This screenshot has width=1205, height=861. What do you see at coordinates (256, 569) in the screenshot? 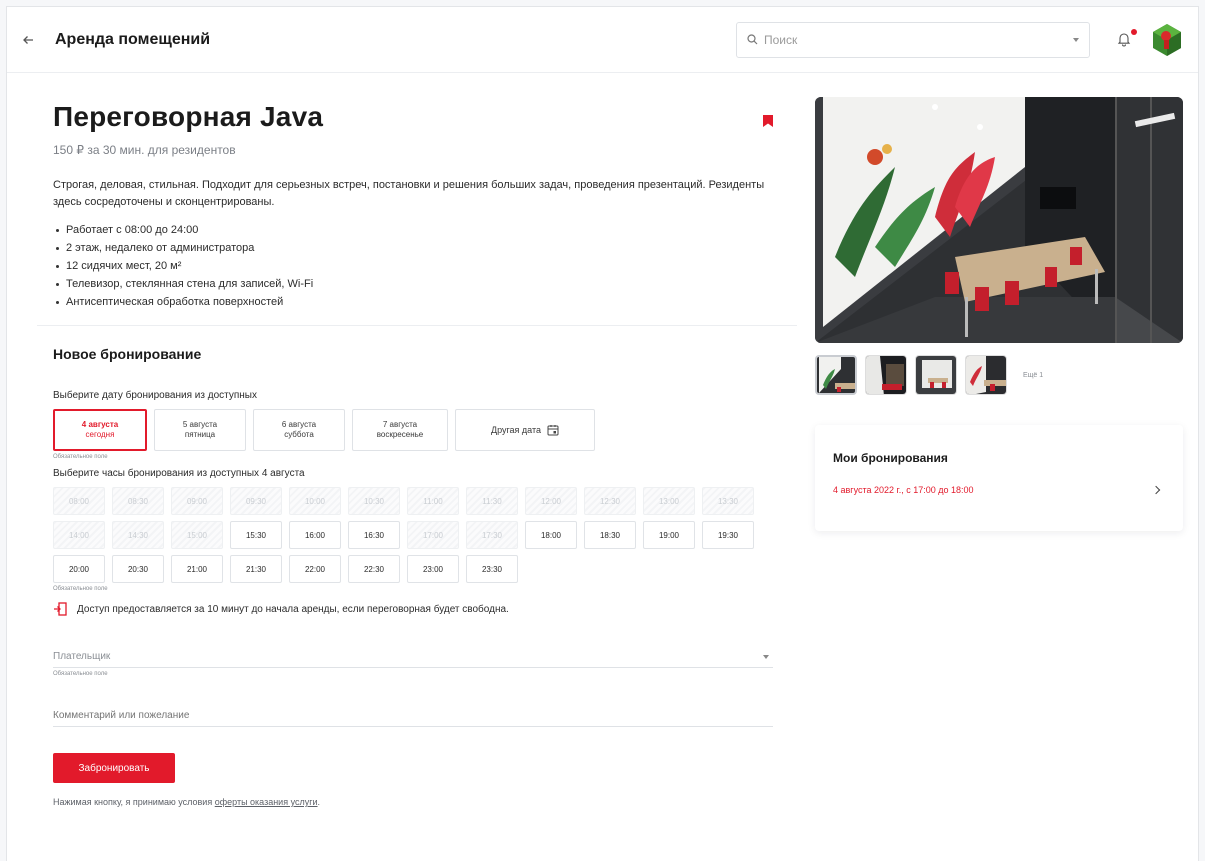
I see `time-slot: 21:30` at bounding box center [256, 569].